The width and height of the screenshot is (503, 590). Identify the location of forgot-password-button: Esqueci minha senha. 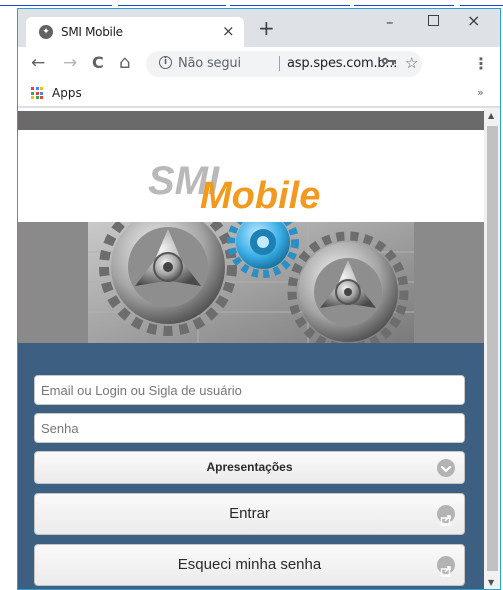
(249, 565).